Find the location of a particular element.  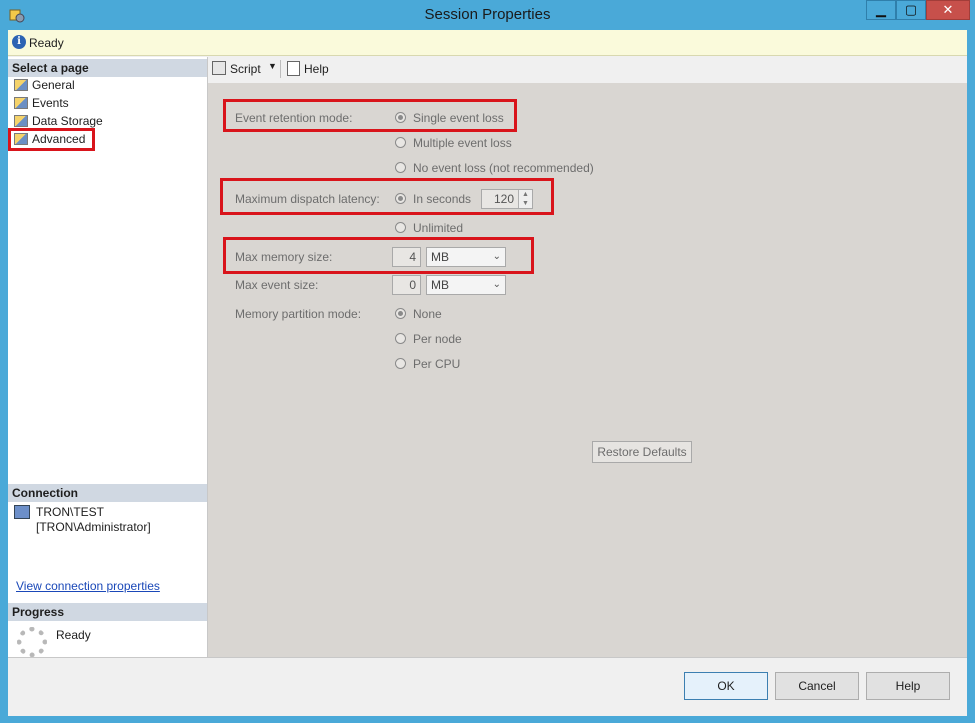

server-icon is located at coordinates (22, 512).